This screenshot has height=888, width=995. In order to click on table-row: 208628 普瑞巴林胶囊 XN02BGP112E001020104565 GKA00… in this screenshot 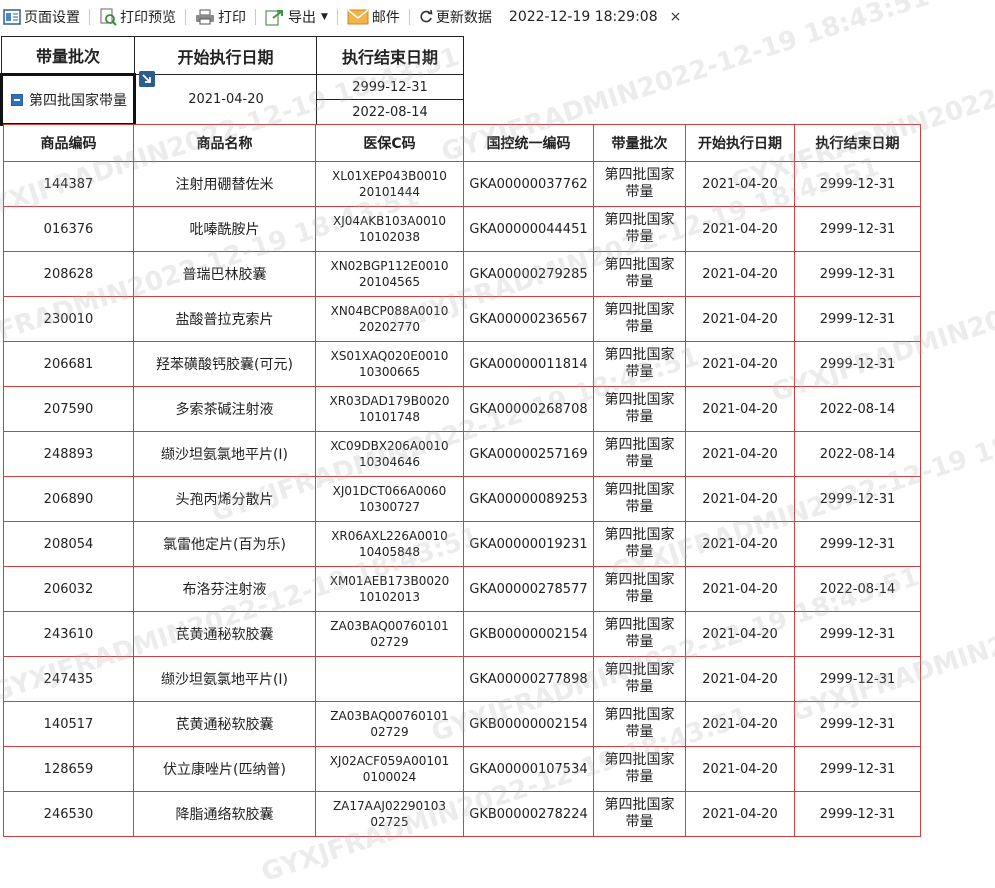, I will do `click(462, 274)`.